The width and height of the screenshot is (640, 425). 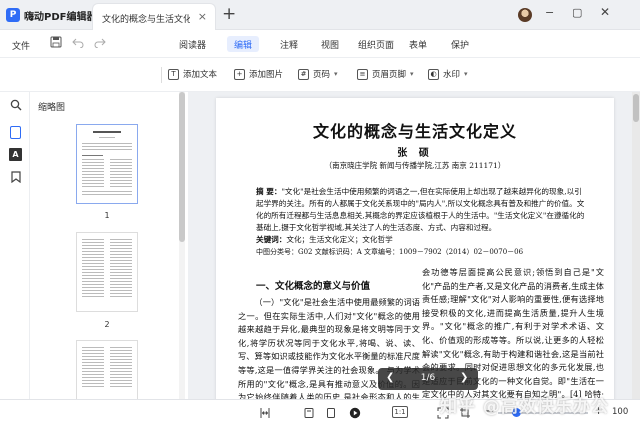 What do you see at coordinates (636, 245) in the screenshot?
I see `document-scrollbar-track` at bounding box center [636, 245].